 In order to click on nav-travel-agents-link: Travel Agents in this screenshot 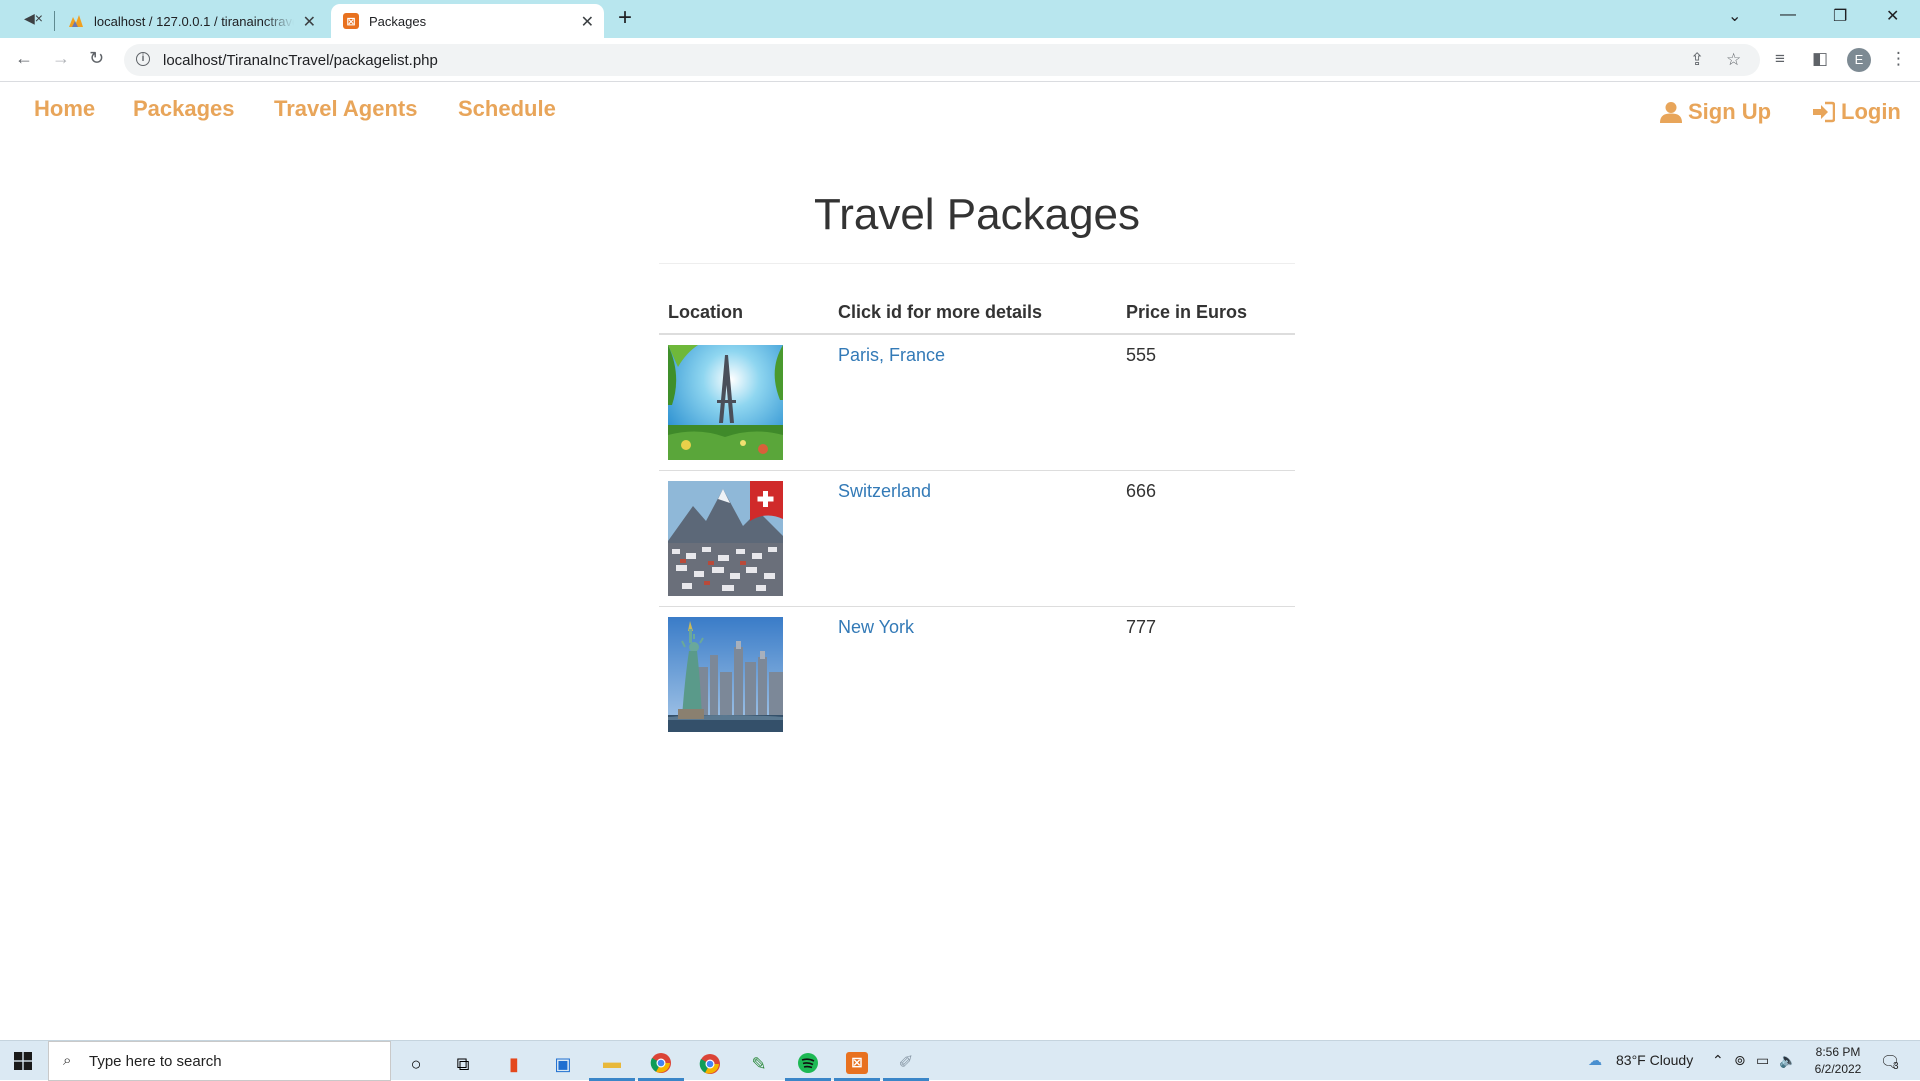, I will do `click(345, 109)`.